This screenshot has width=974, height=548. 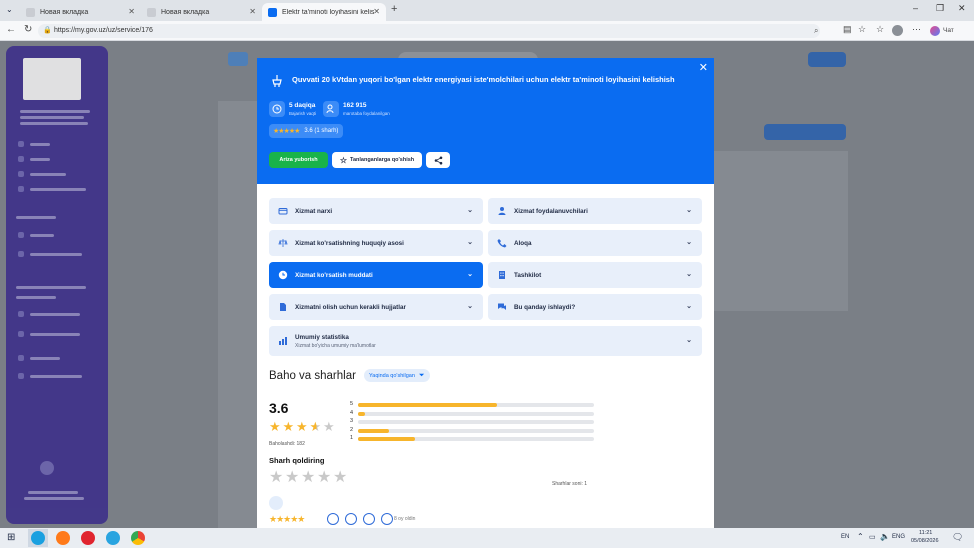 What do you see at coordinates (935, 31) in the screenshot?
I see `copilot-icon` at bounding box center [935, 31].